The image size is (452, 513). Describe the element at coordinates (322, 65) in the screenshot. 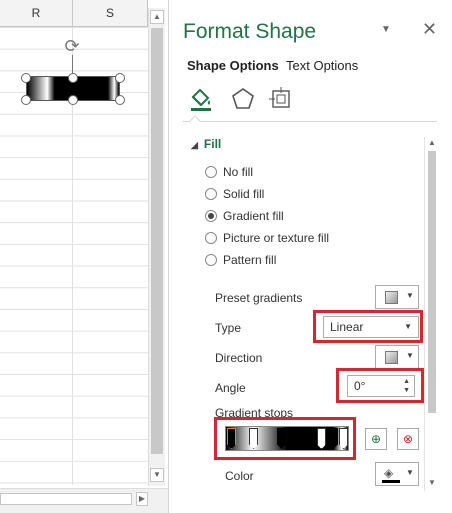

I see `tab-text-options: Text Options` at that location.